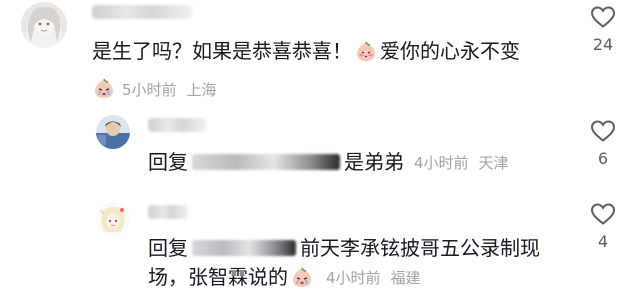  I want to click on comment-location: 上海, so click(201, 90).